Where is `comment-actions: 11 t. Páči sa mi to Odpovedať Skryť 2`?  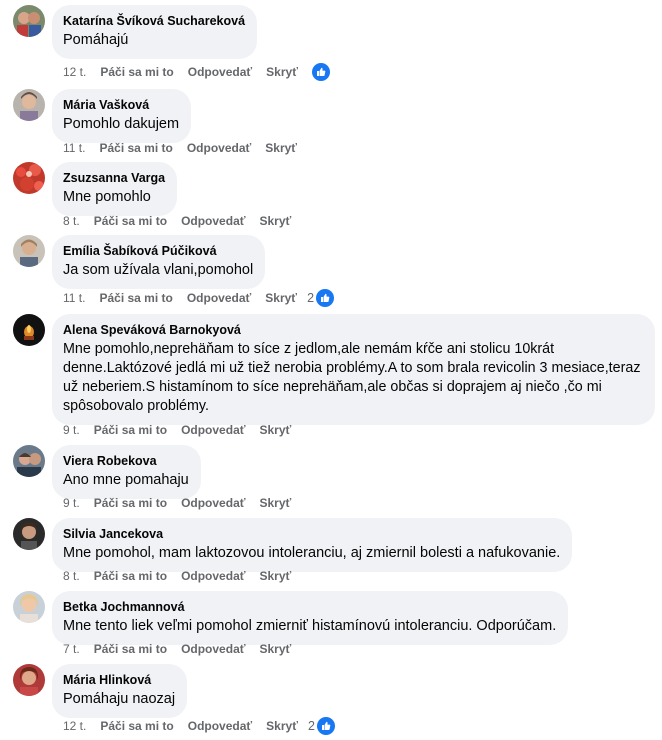 comment-actions: 11 t. Páči sa mi to Odpovedať Skryť 2 is located at coordinates (199, 298).